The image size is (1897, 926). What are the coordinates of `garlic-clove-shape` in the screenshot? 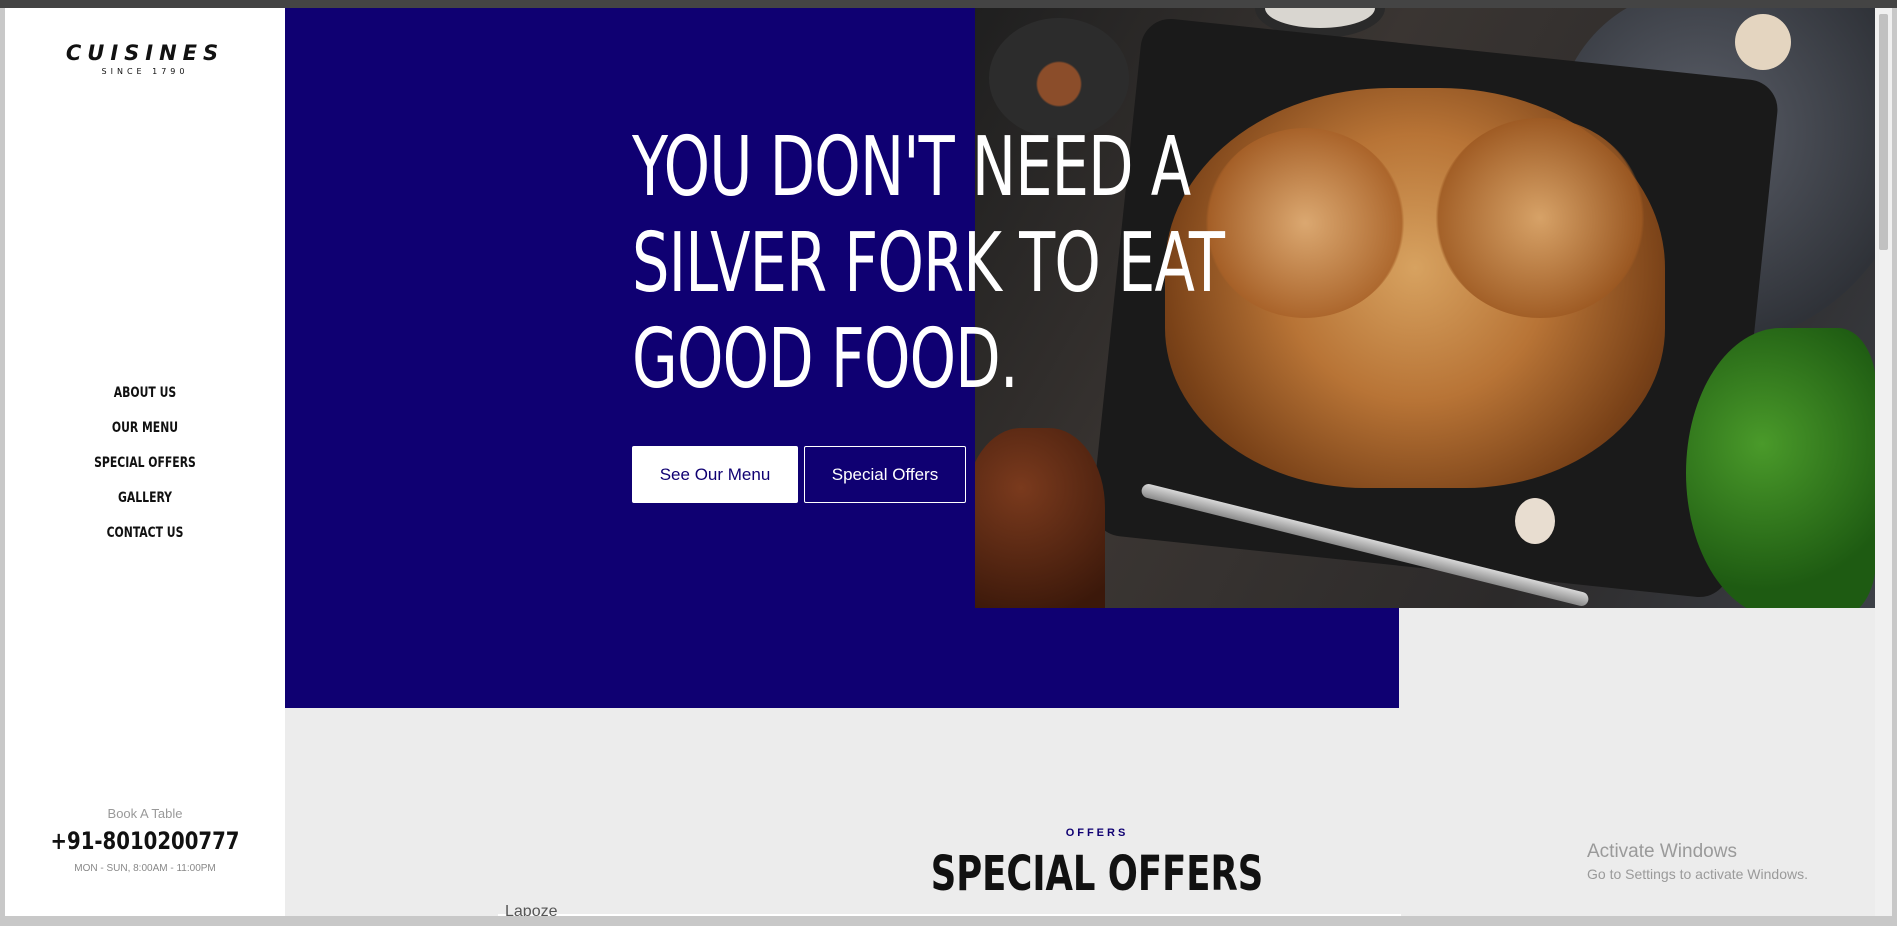 It's located at (1535, 521).